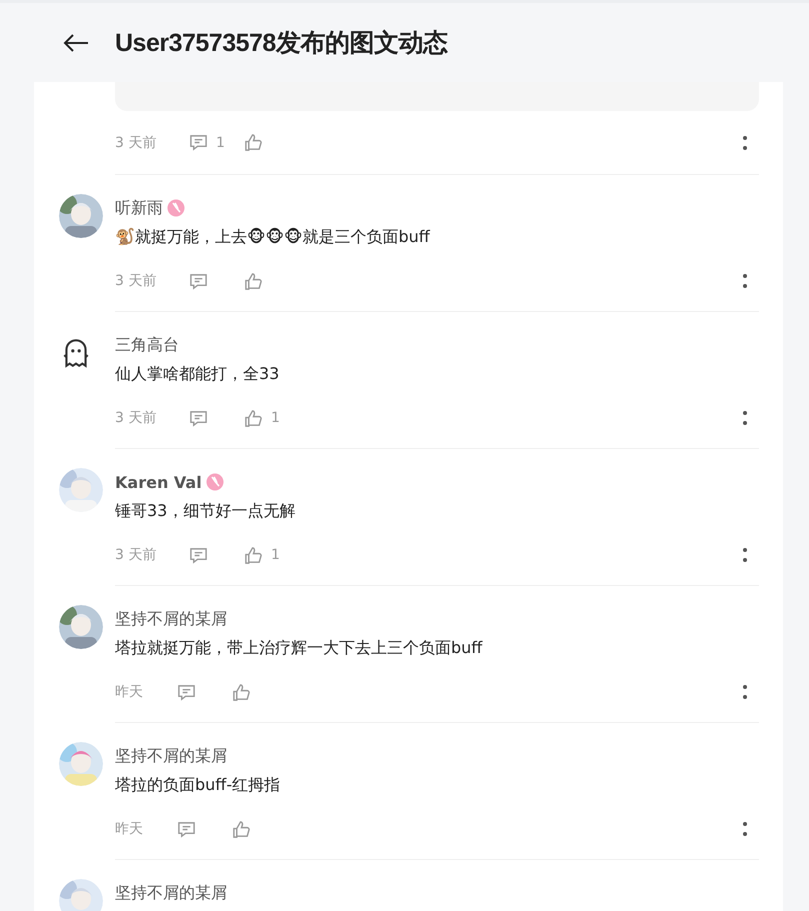 The width and height of the screenshot is (809, 911). I want to click on comment-text: 塔拉就挺万能，带上治疗辉一大下去上三个负面buff, so click(299, 648).